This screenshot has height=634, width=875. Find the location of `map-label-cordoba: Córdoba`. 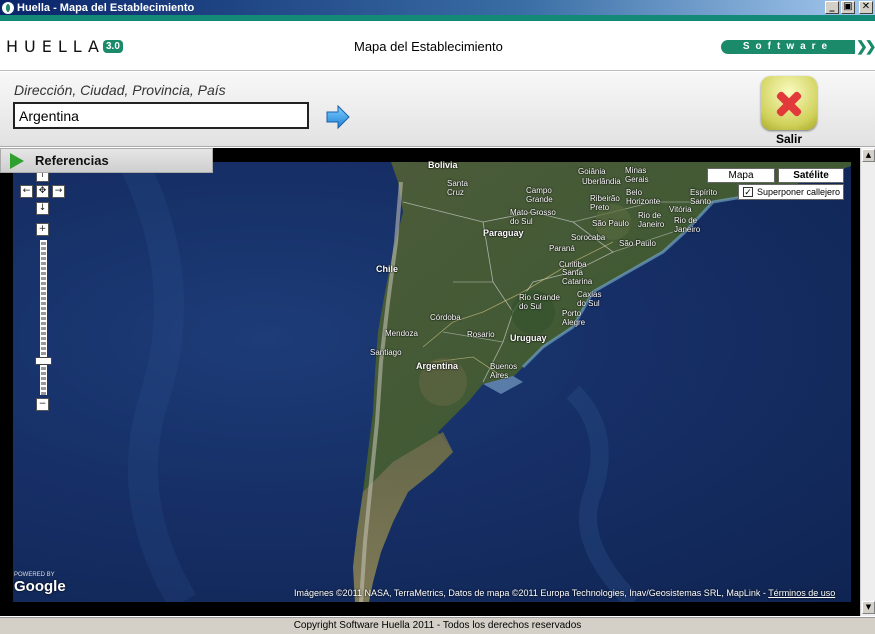

map-label-cordoba: Córdoba is located at coordinates (445, 317).